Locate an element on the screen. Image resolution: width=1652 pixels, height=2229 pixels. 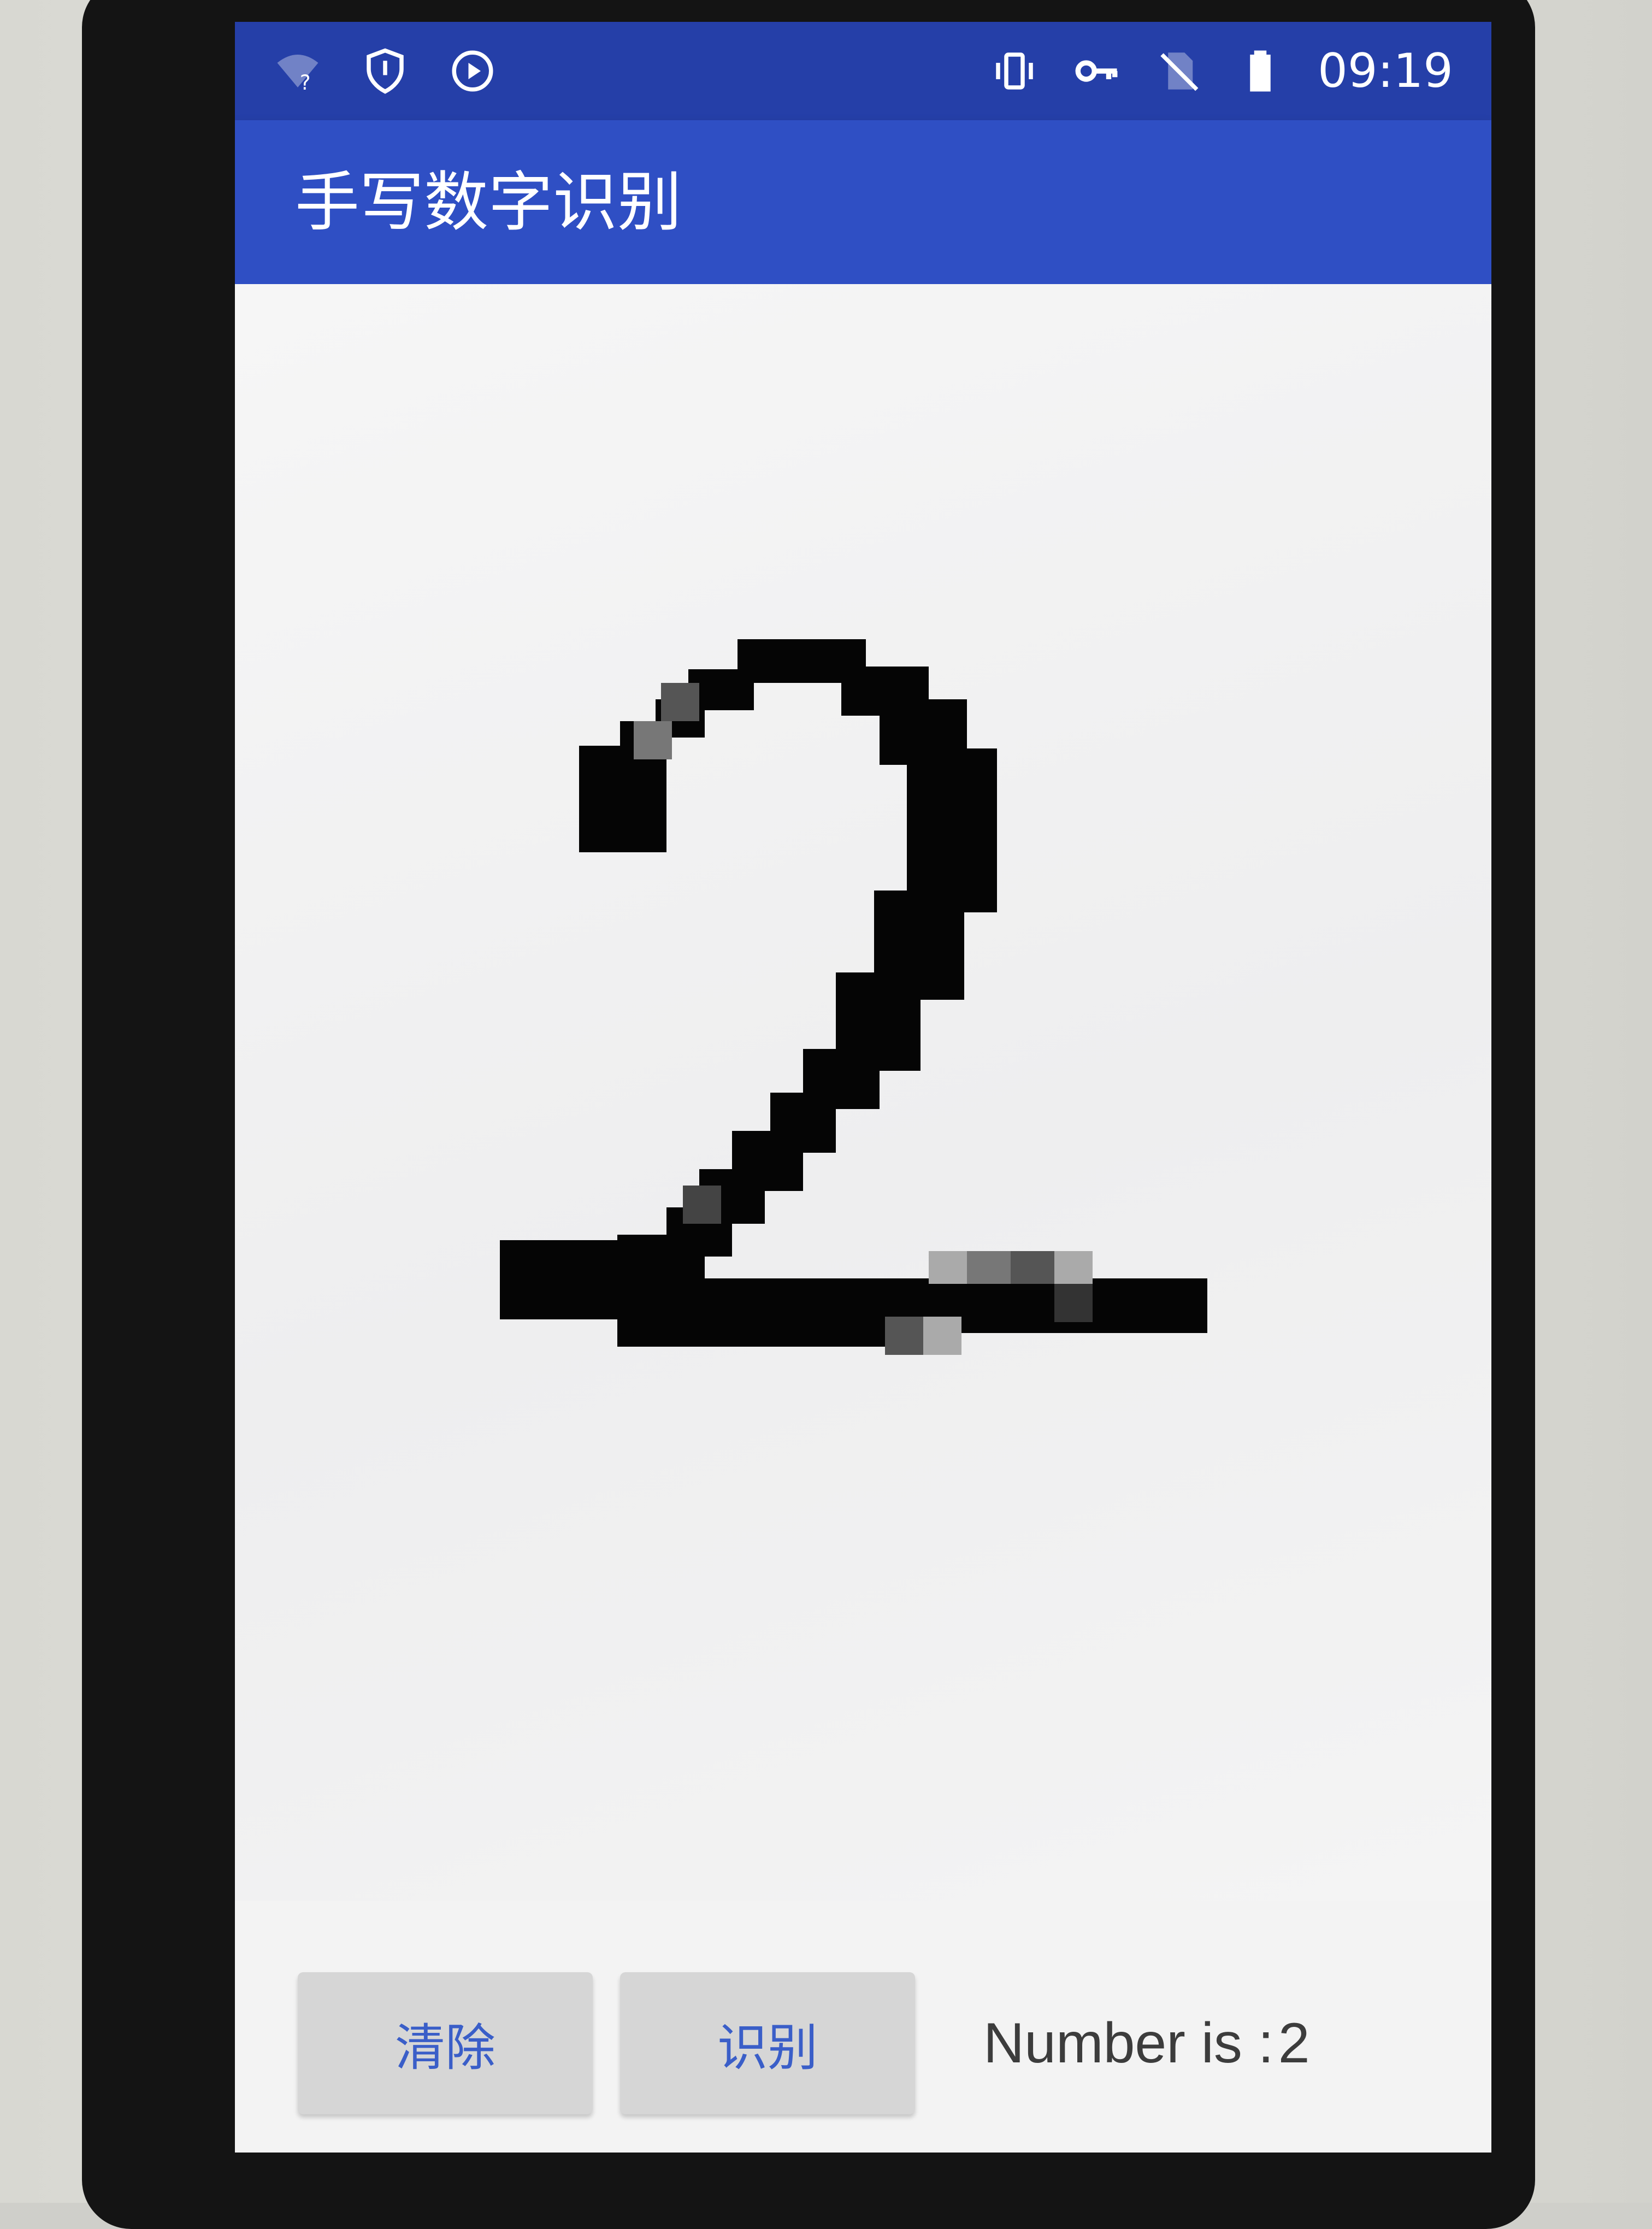
status-clock: 09:19 is located at coordinates (1385, 71).